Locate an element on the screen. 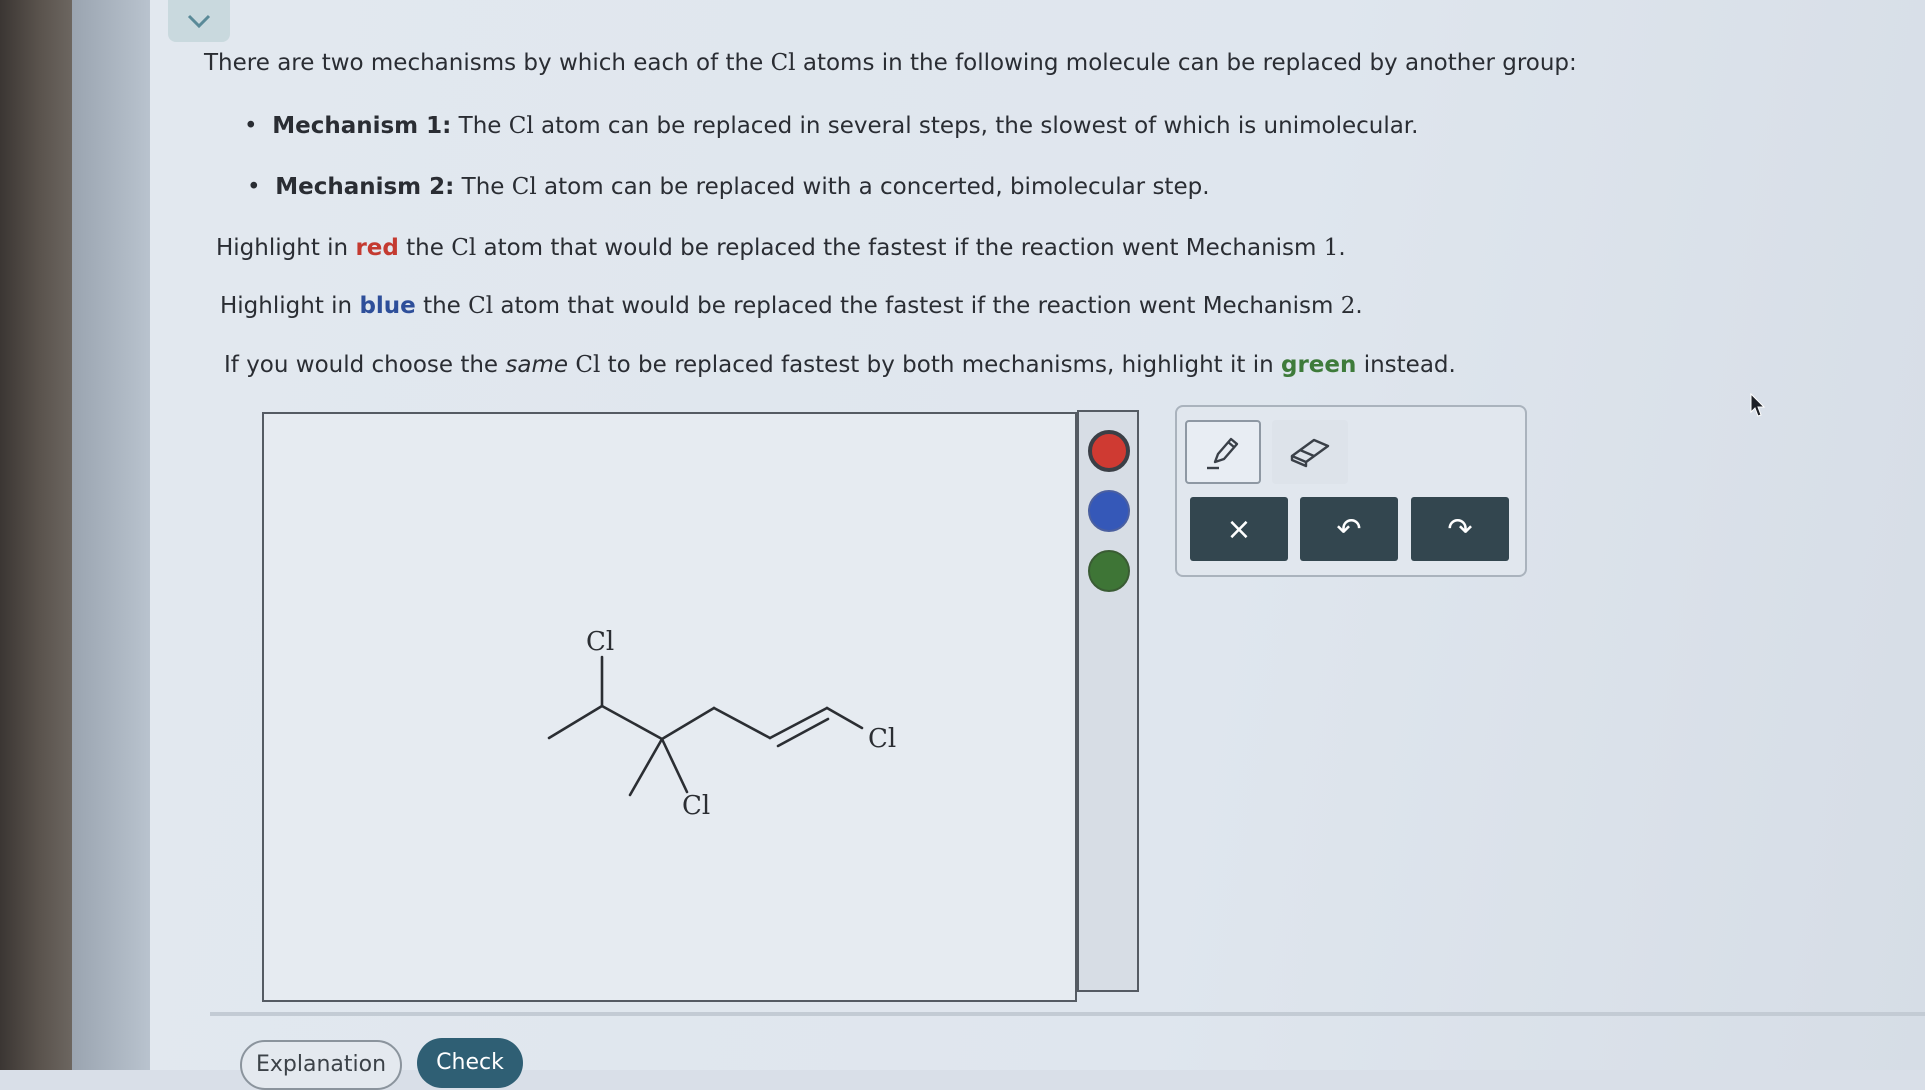 The width and height of the screenshot is (1925, 1090). explanation-button: Explanation is located at coordinates (321, 1065).